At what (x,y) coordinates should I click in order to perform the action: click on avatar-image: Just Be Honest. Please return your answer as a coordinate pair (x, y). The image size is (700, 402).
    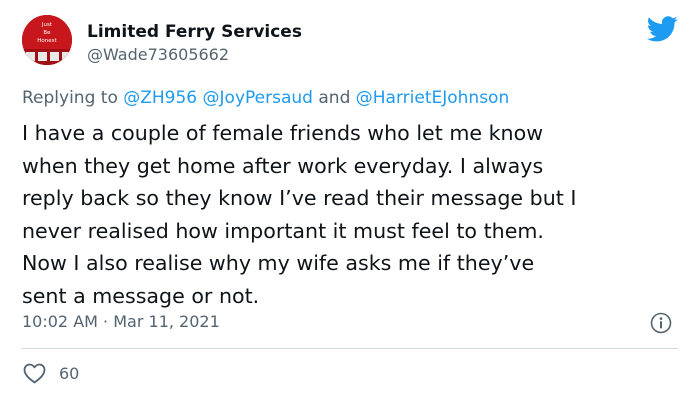
    Looking at the image, I should click on (47, 40).